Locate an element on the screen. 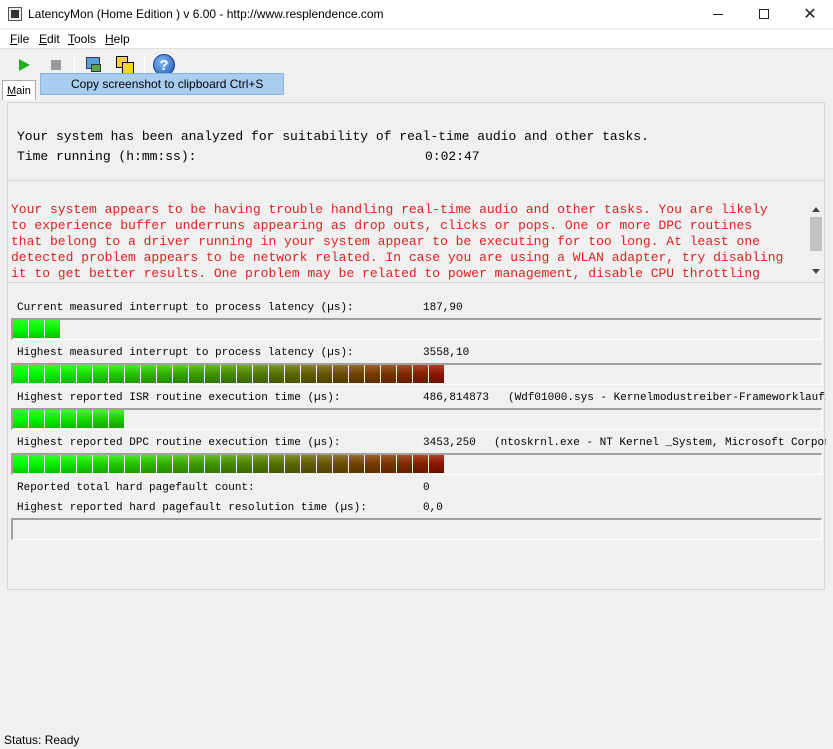 Image resolution: width=833 pixels, height=749 pixels. close-button: ✕ is located at coordinates (810, 14).